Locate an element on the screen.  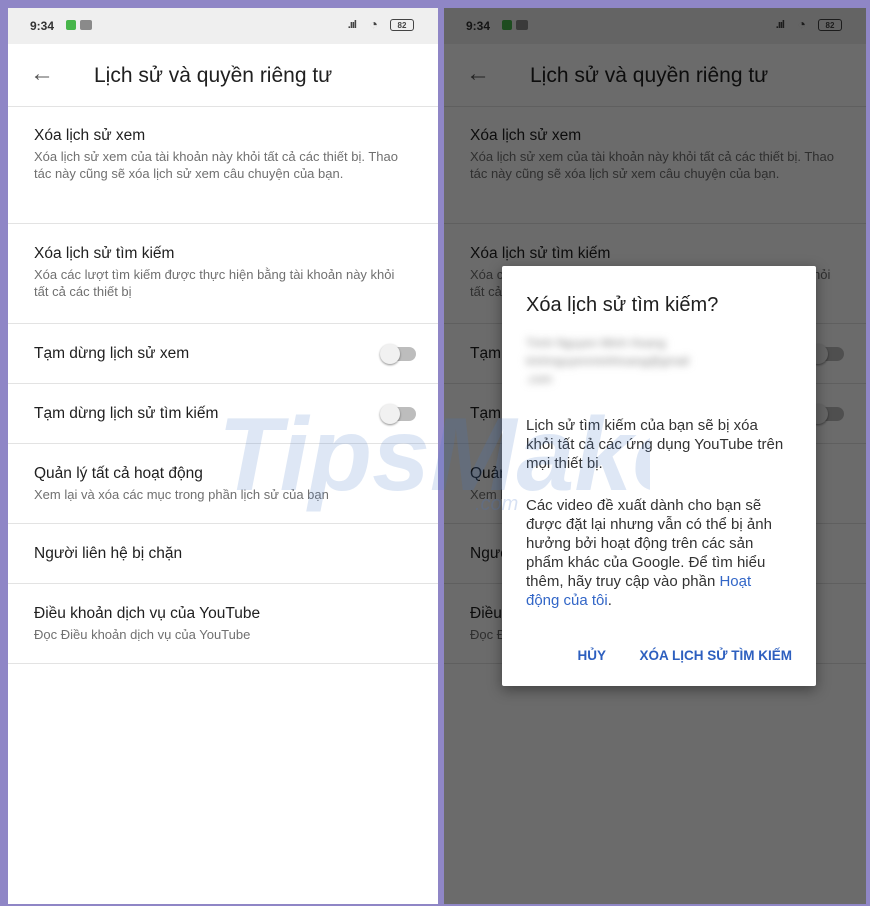
pause-watch-history-toggle is located at coordinates (398, 354).